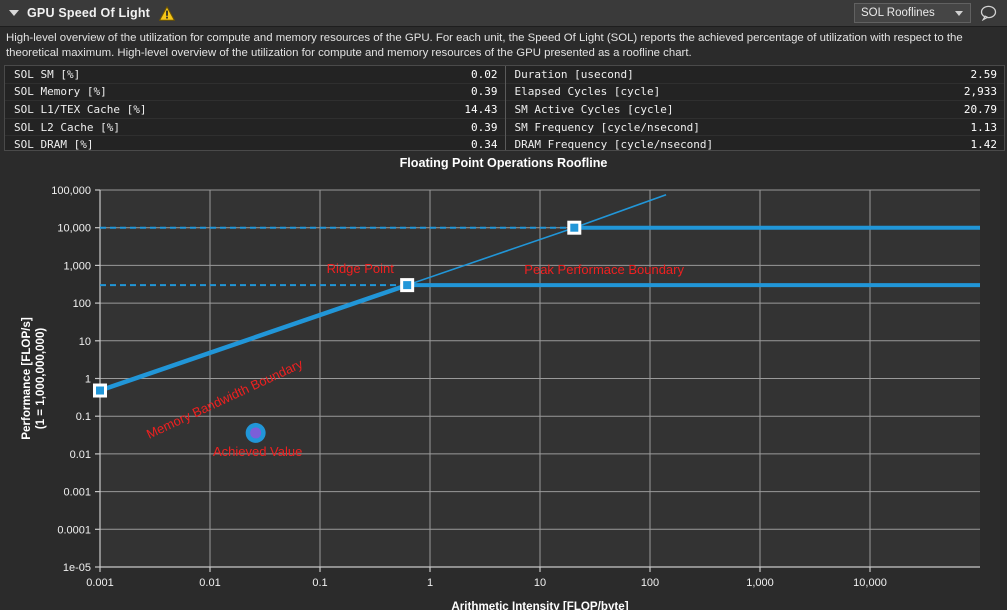 The height and width of the screenshot is (610, 1007). I want to click on metric-value: 2.59, so click(984, 74).